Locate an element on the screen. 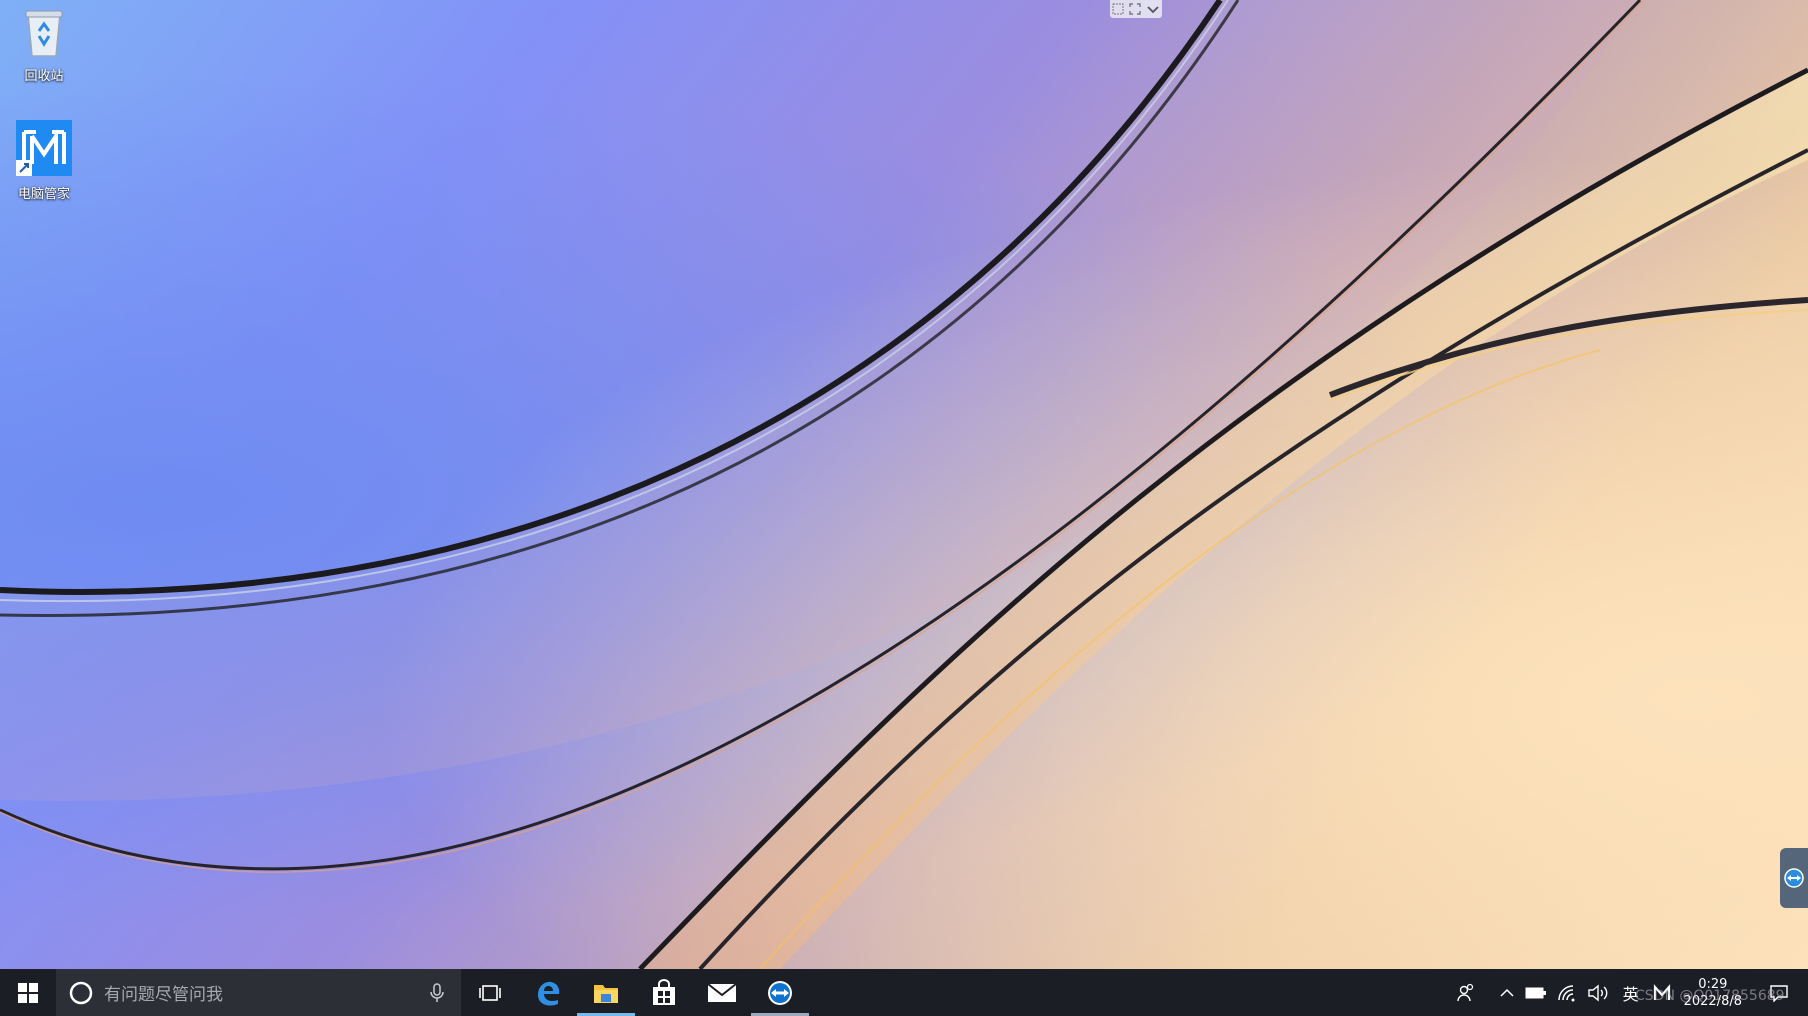 This screenshot has width=1808, height=1016. volume-button is located at coordinates (1598, 992).